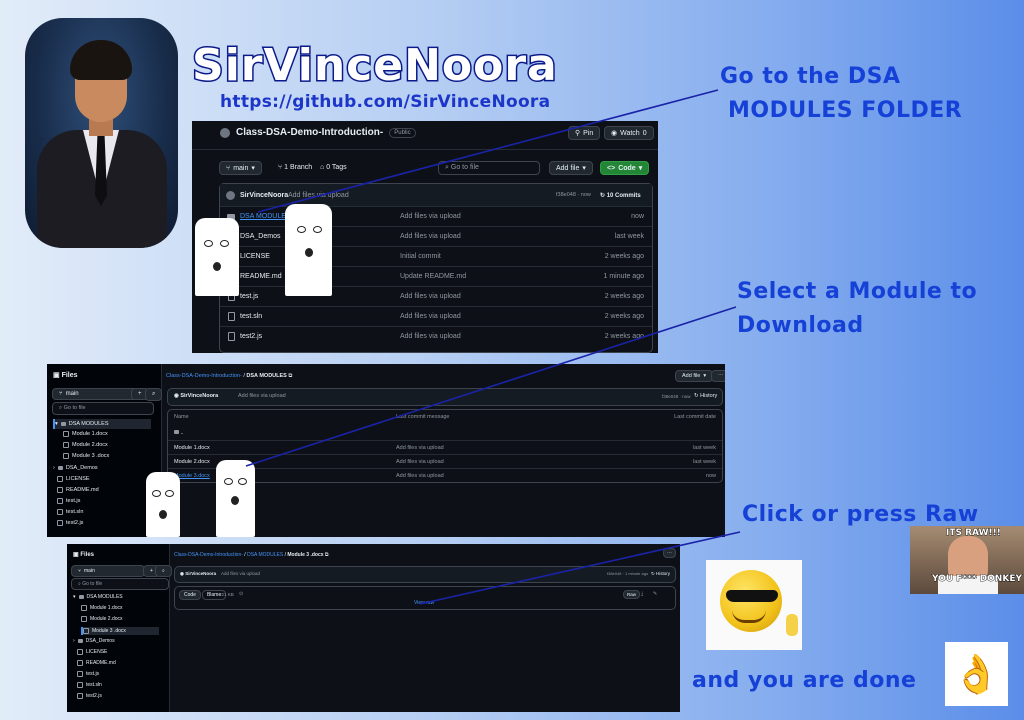 Image resolution: width=1024 pixels, height=720 pixels. Describe the element at coordinates (425, 598) in the screenshot. I see `file-viewer: Code Blame 221 KB ⊙ Raw ⤓ ✎` at that location.